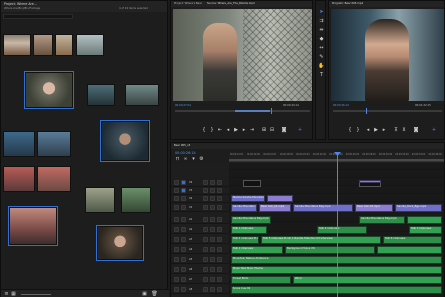 The image size is (445, 297). I want to click on list-view-icon: ≡, so click(6, 294).